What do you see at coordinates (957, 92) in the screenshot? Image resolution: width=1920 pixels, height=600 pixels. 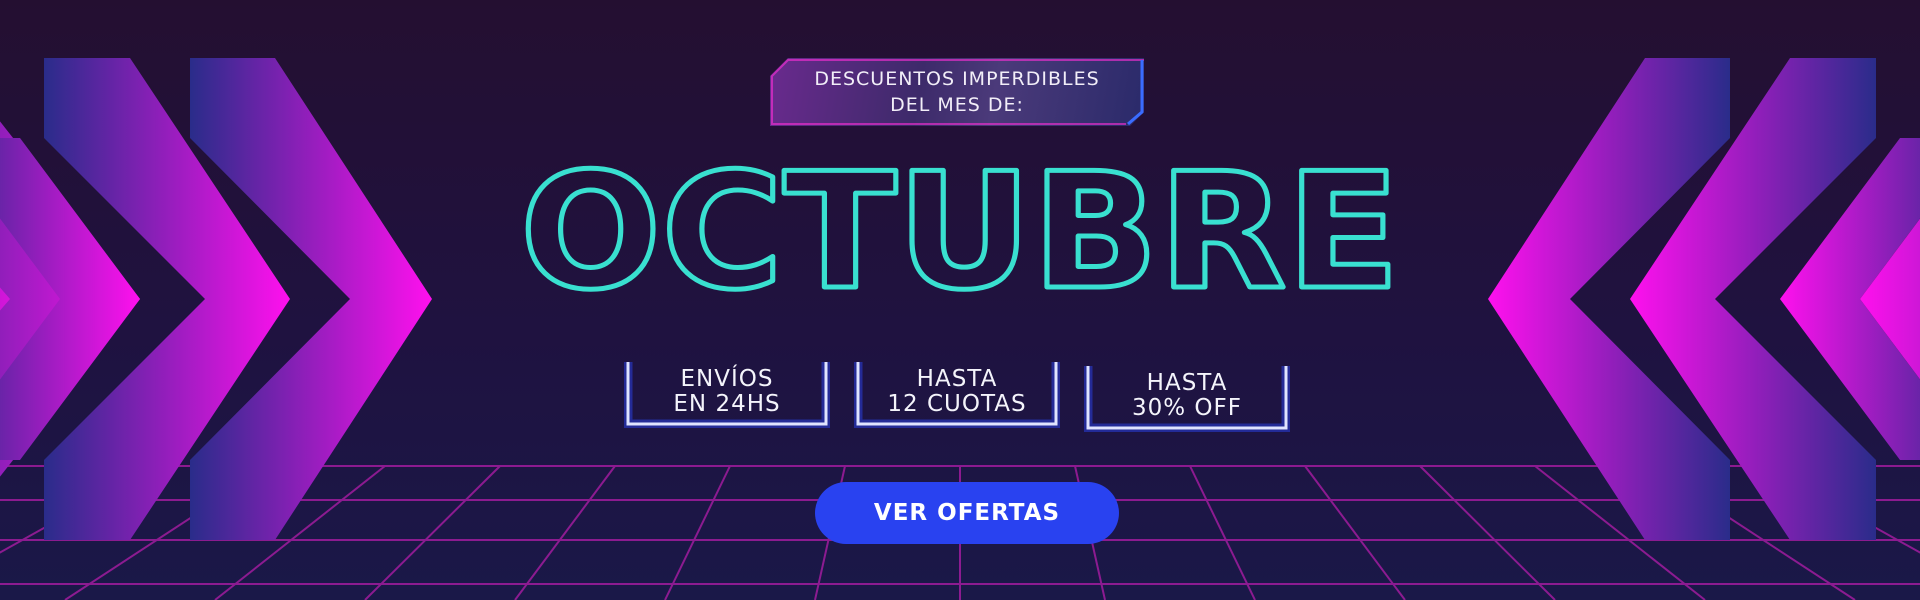 I see `tagline-plate: DESCUENTOS IMPERDIBLES DEL MES DE:` at bounding box center [957, 92].